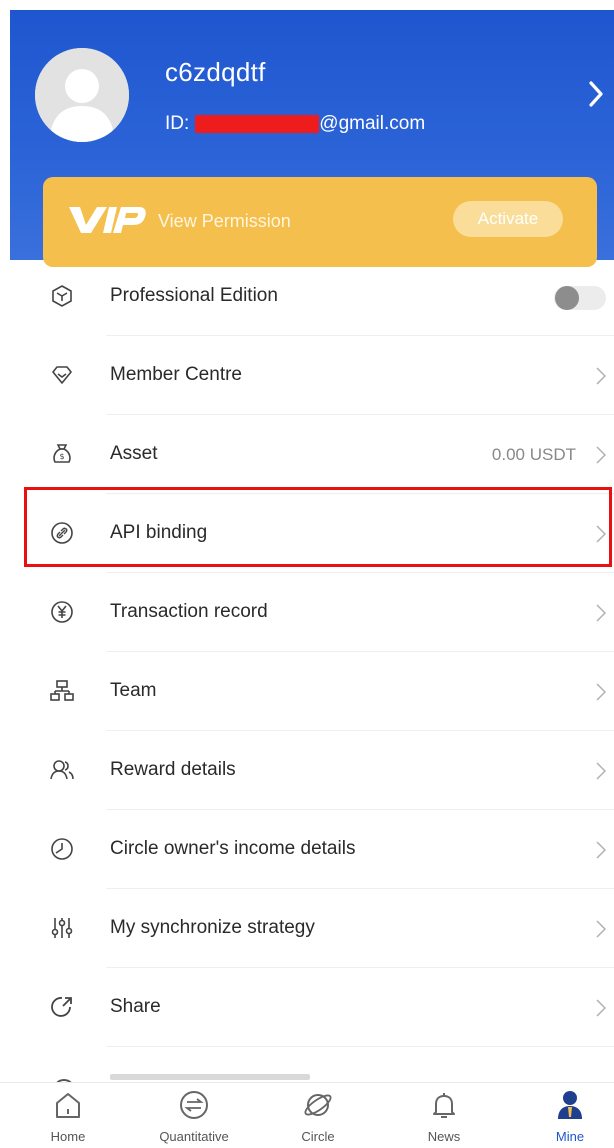  What do you see at coordinates (62, 296) in the screenshot?
I see `cube-icon` at bounding box center [62, 296].